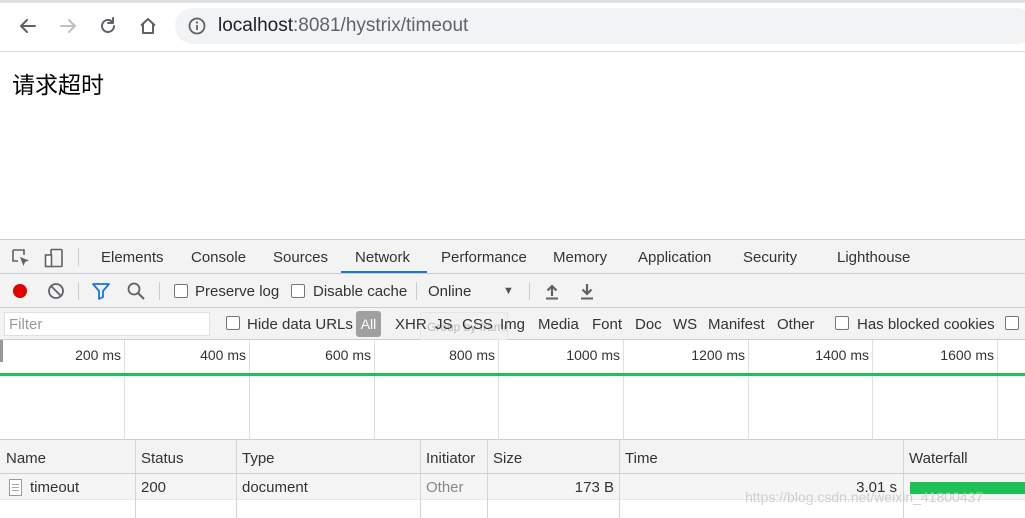 This screenshot has width=1025, height=518. I want to click on column-header-size: Size, so click(507, 458).